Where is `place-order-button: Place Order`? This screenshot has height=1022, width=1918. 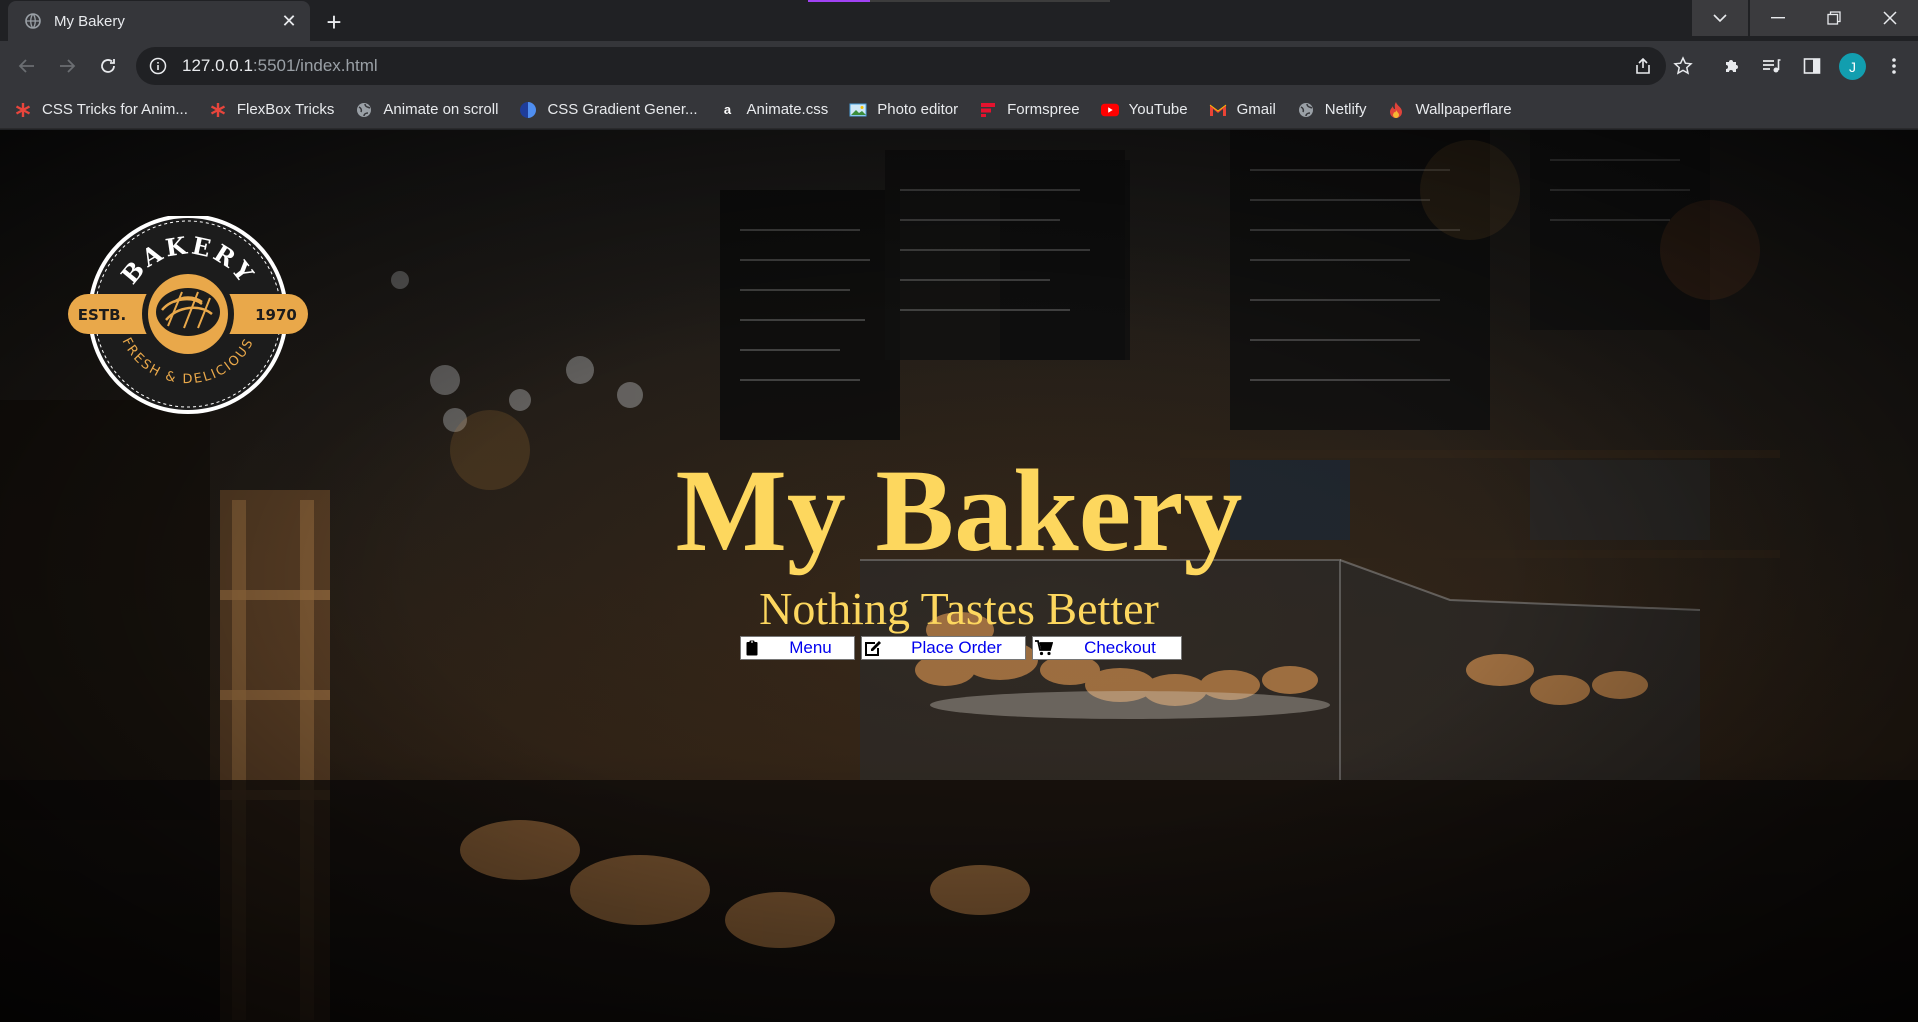 place-order-button: Place Order is located at coordinates (943, 648).